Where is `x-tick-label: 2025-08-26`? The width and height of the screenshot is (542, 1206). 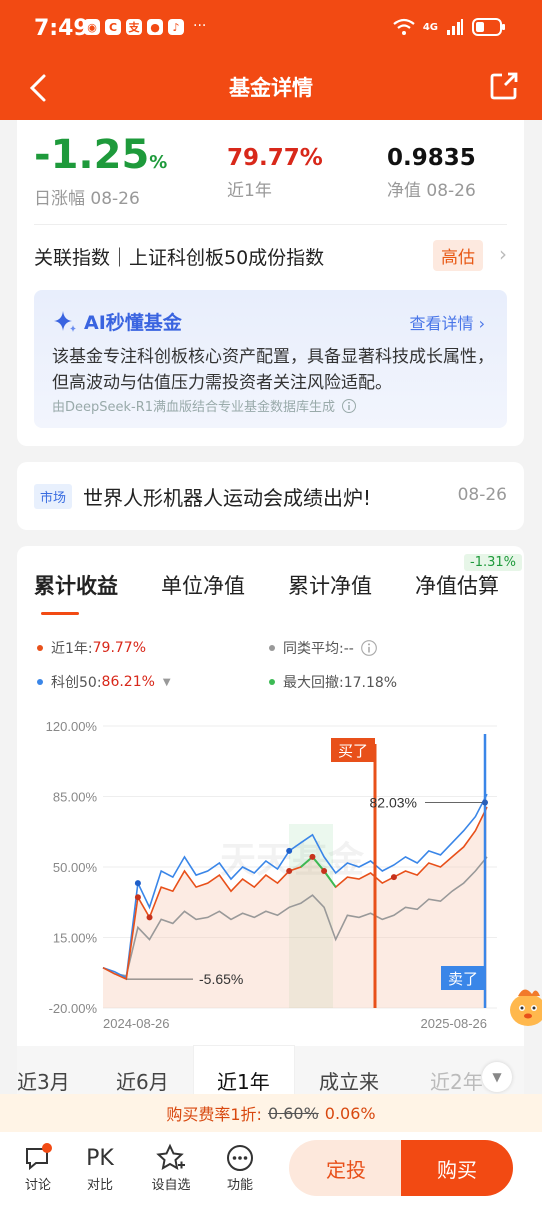
x-tick-label: 2025-08-26 is located at coordinates (454, 1023).